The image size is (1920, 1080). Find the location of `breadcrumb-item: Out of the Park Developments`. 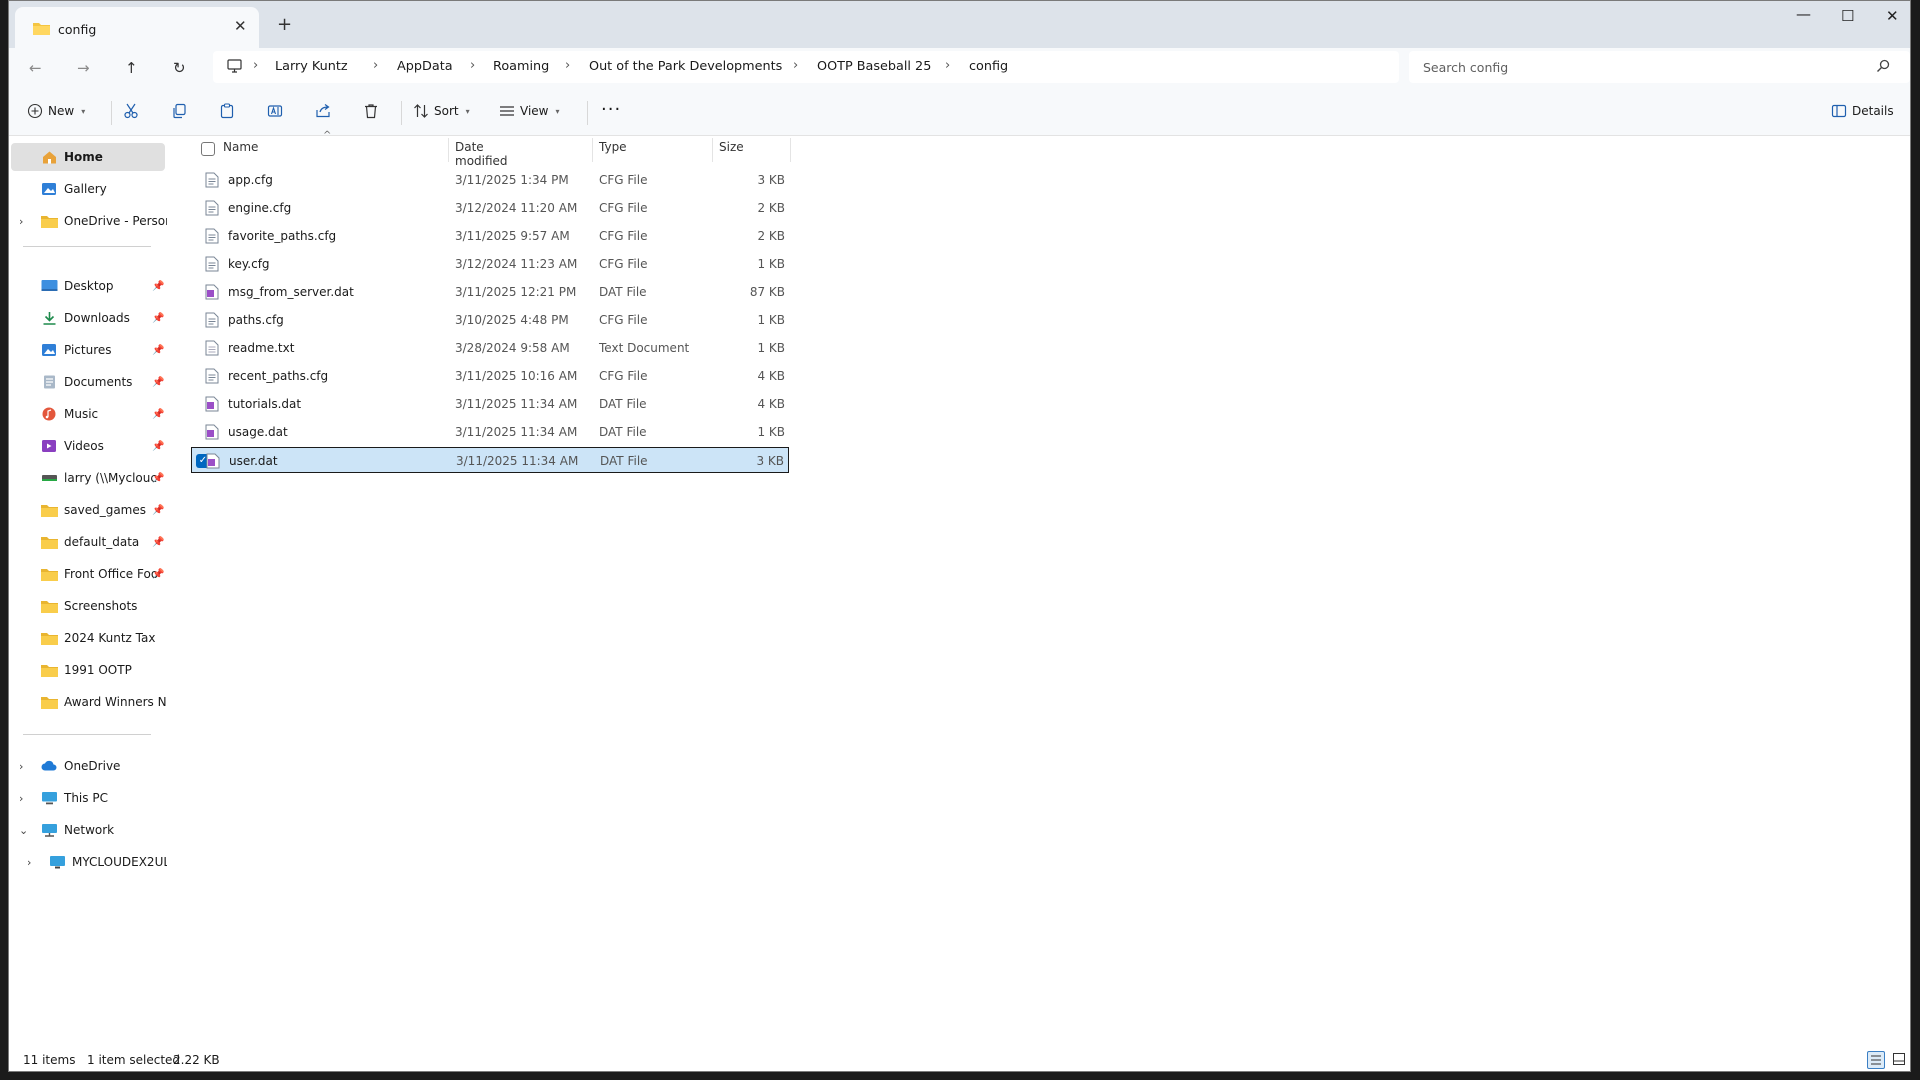

breadcrumb-item: Out of the Park Developments is located at coordinates (685, 66).